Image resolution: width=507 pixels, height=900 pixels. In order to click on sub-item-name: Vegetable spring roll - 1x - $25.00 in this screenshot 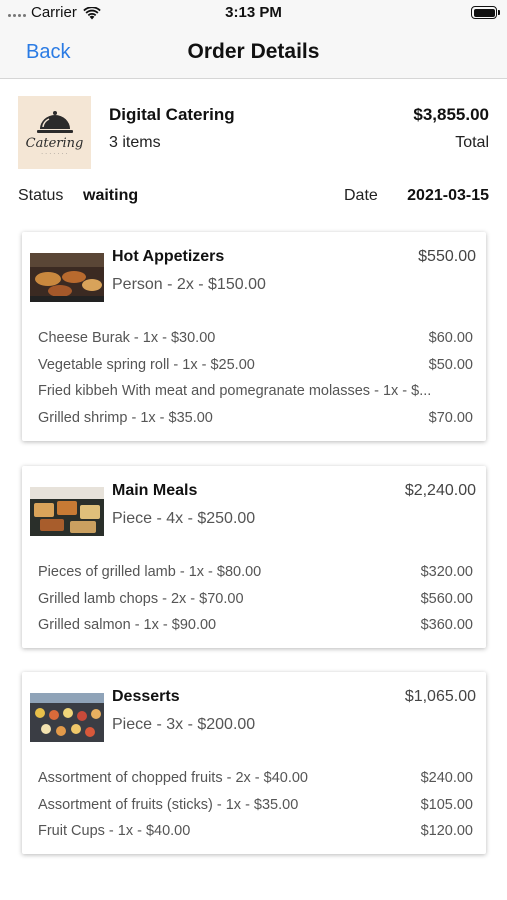, I will do `click(146, 364)`.